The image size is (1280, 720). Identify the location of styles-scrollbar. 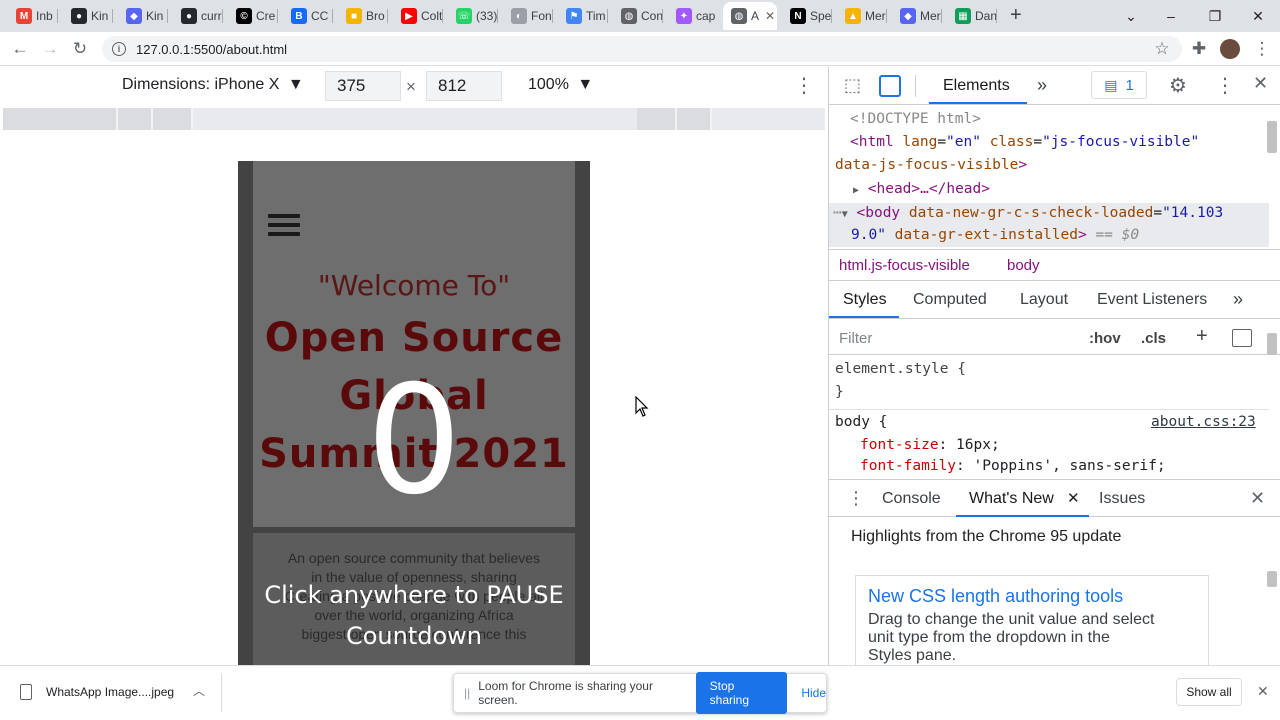
(1272, 344).